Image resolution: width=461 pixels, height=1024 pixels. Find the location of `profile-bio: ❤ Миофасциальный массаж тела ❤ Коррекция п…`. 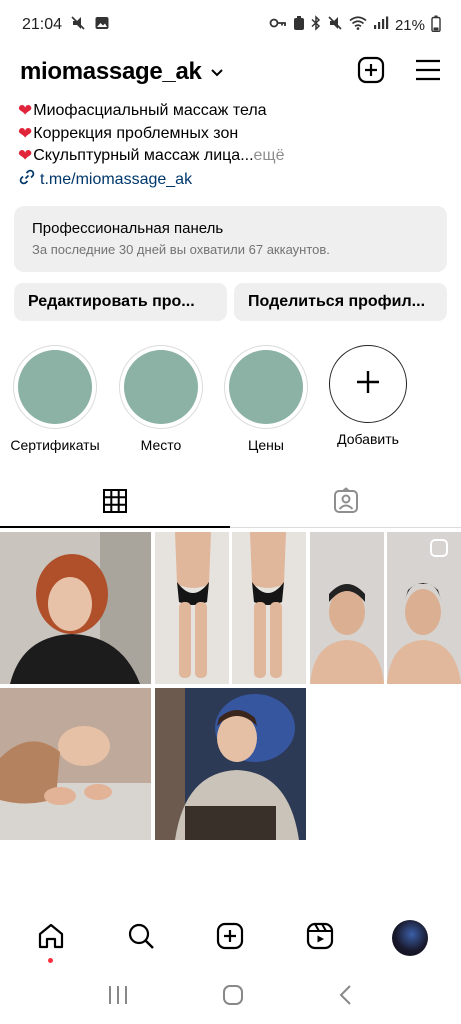

profile-bio: ❤ Миофасциальный массаж тела ❤ Коррекция п… is located at coordinates (228, 146).